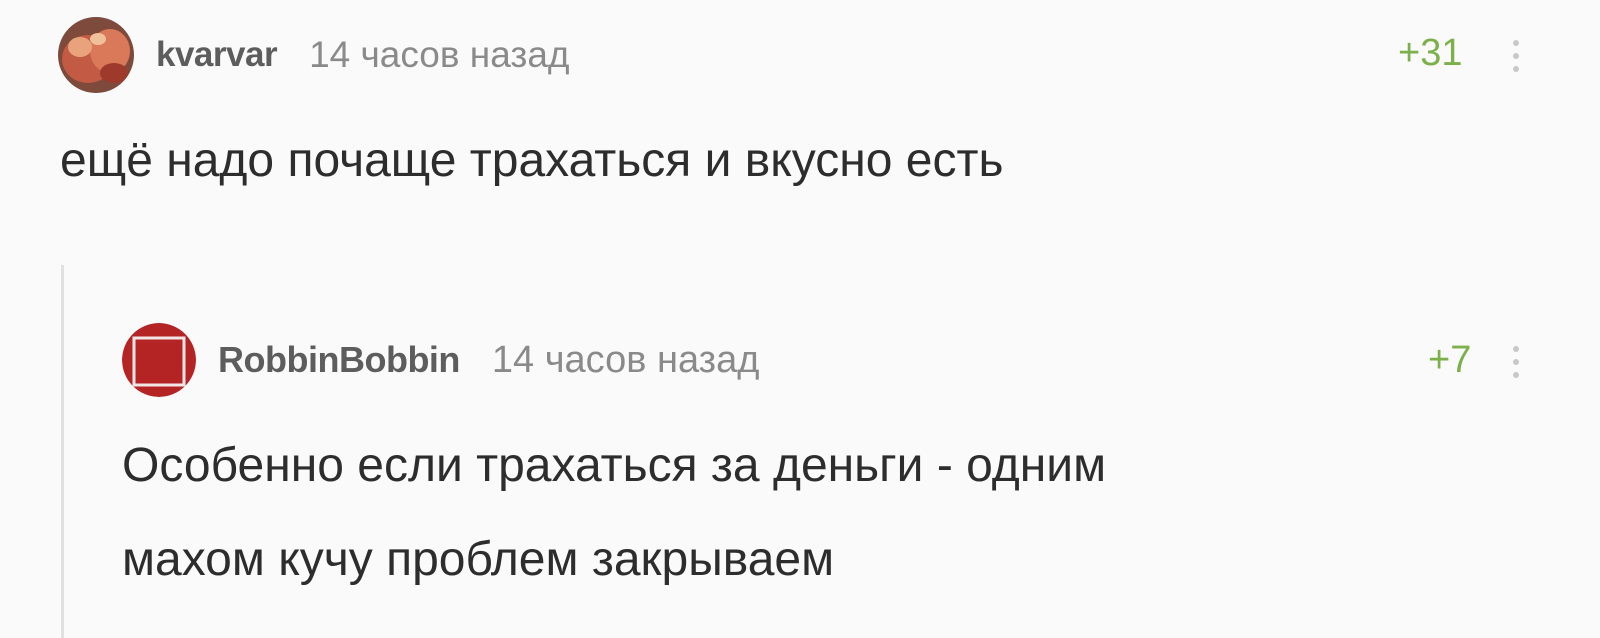 The height and width of the screenshot is (638, 1600). Describe the element at coordinates (532, 160) in the screenshot. I see `comment-text: ещё надо почаще трахаться и вкусно есть` at that location.